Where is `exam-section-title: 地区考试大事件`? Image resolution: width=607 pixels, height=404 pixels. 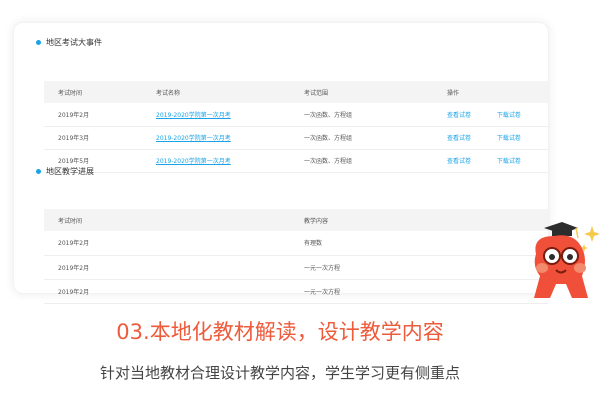
exam-section-title: 地区考试大事件 is located at coordinates (69, 42).